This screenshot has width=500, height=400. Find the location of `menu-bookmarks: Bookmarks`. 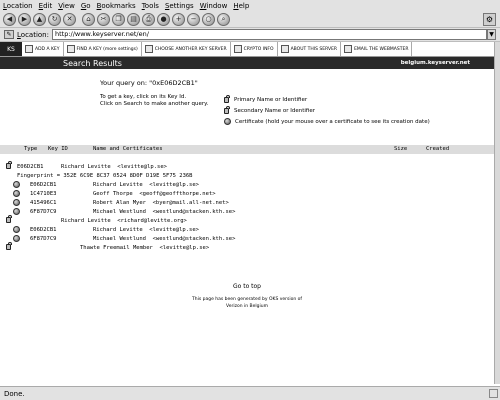

menu-bookmarks: Bookmarks is located at coordinates (116, 6).